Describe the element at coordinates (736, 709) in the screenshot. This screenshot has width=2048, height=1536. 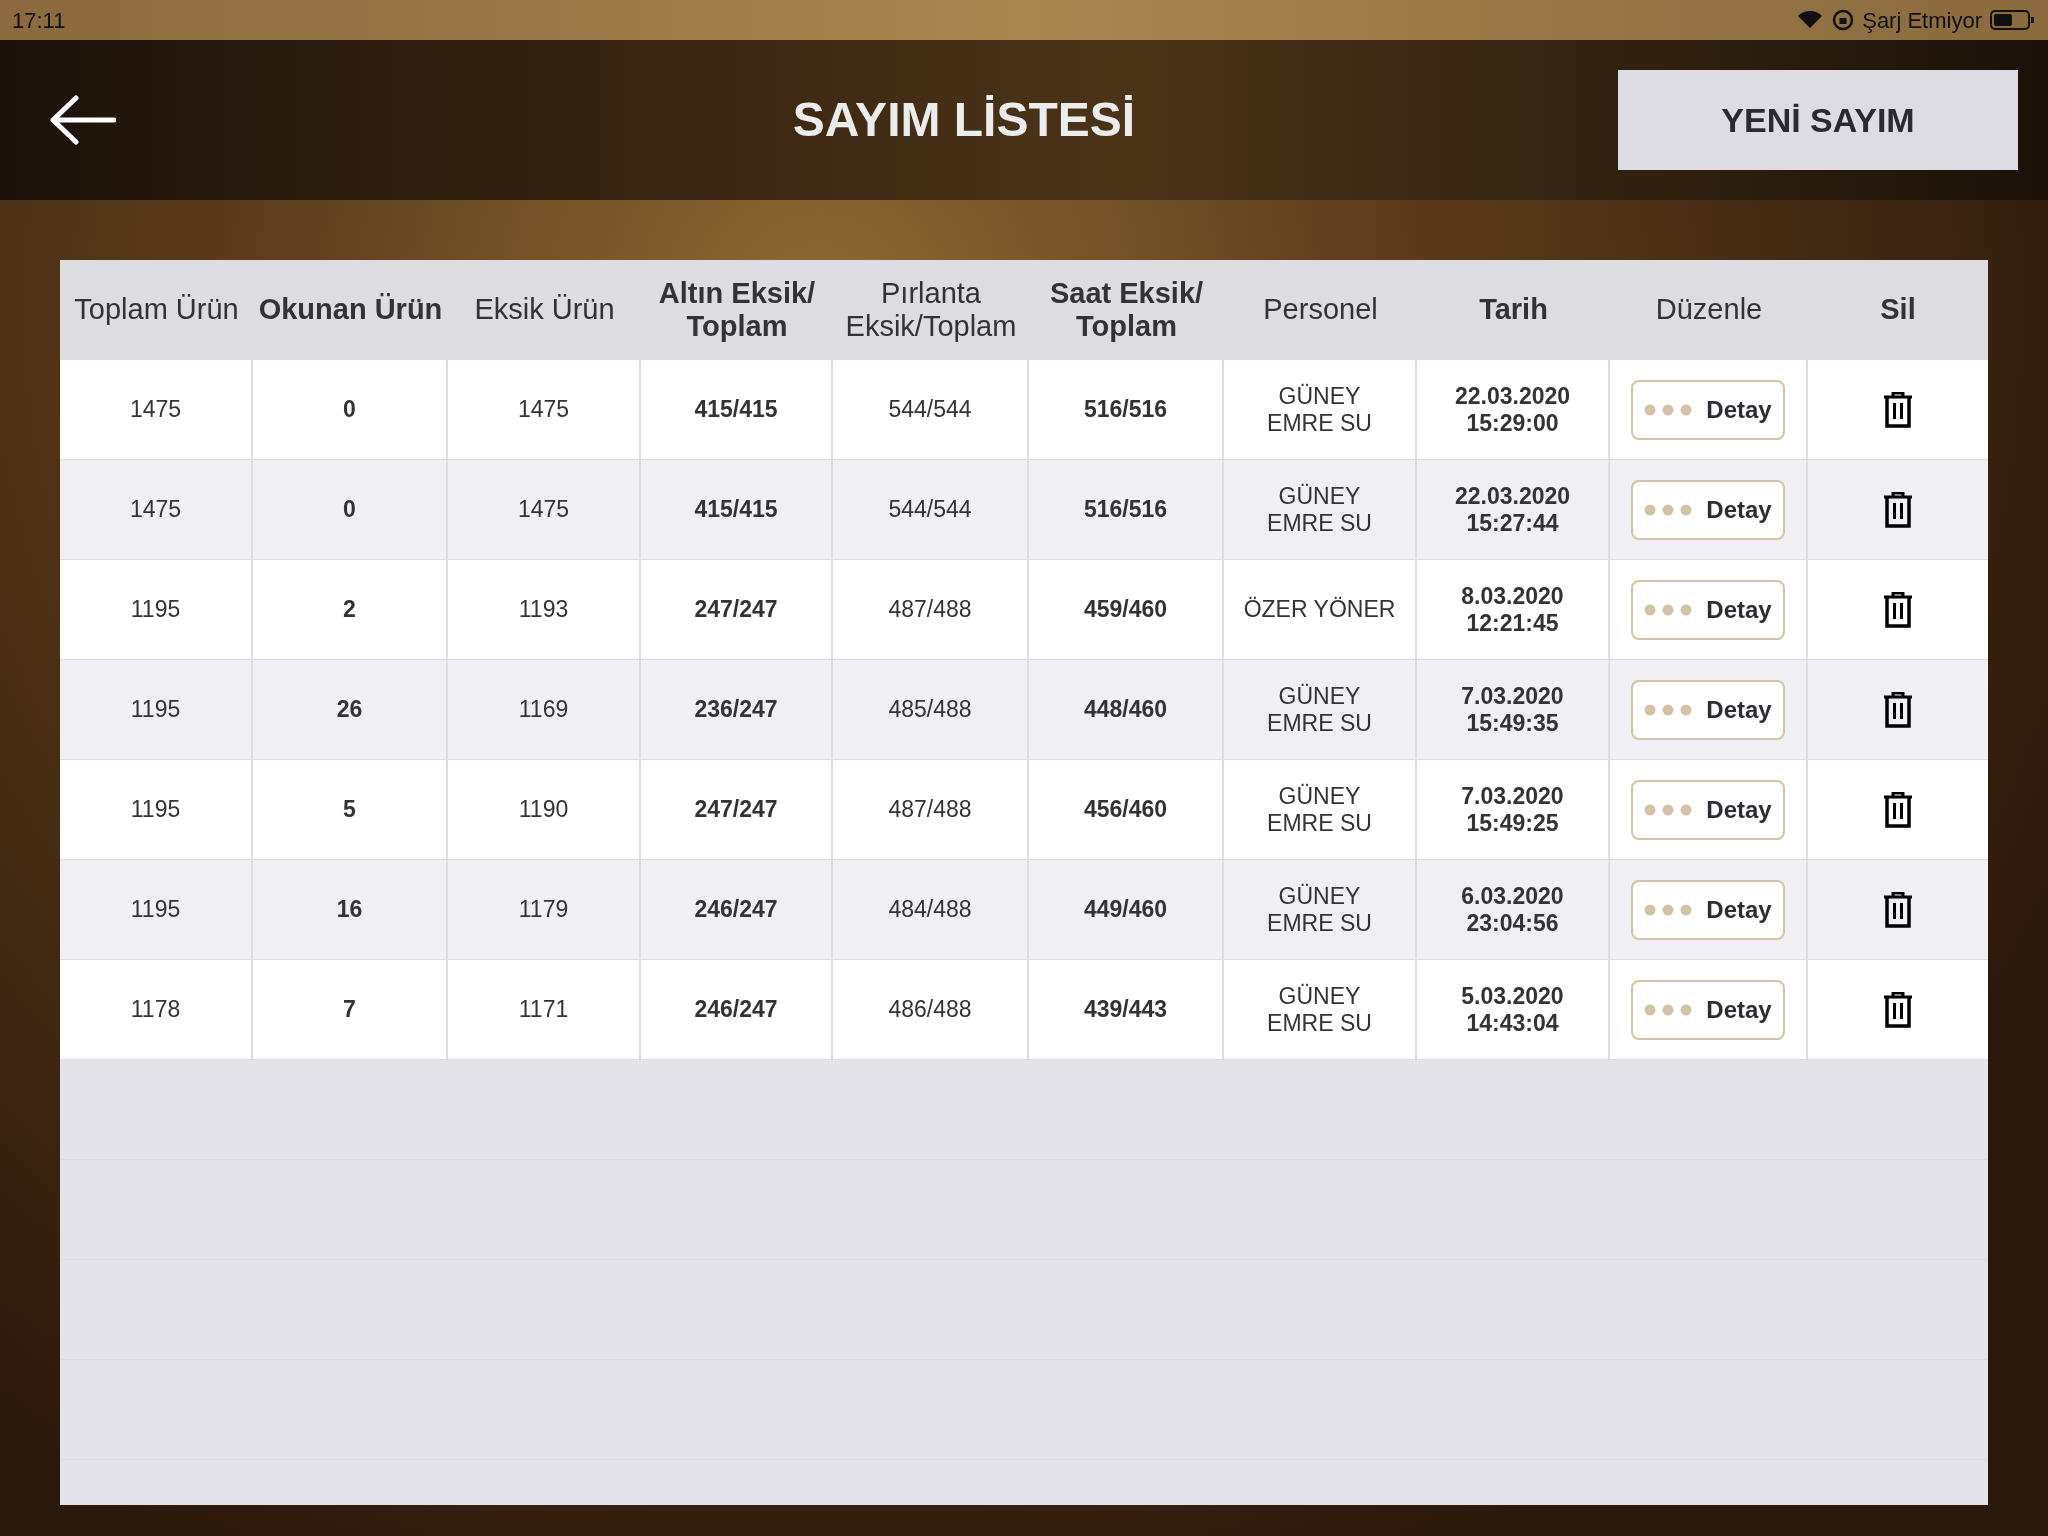
I see `table-cell: 236/247` at that location.